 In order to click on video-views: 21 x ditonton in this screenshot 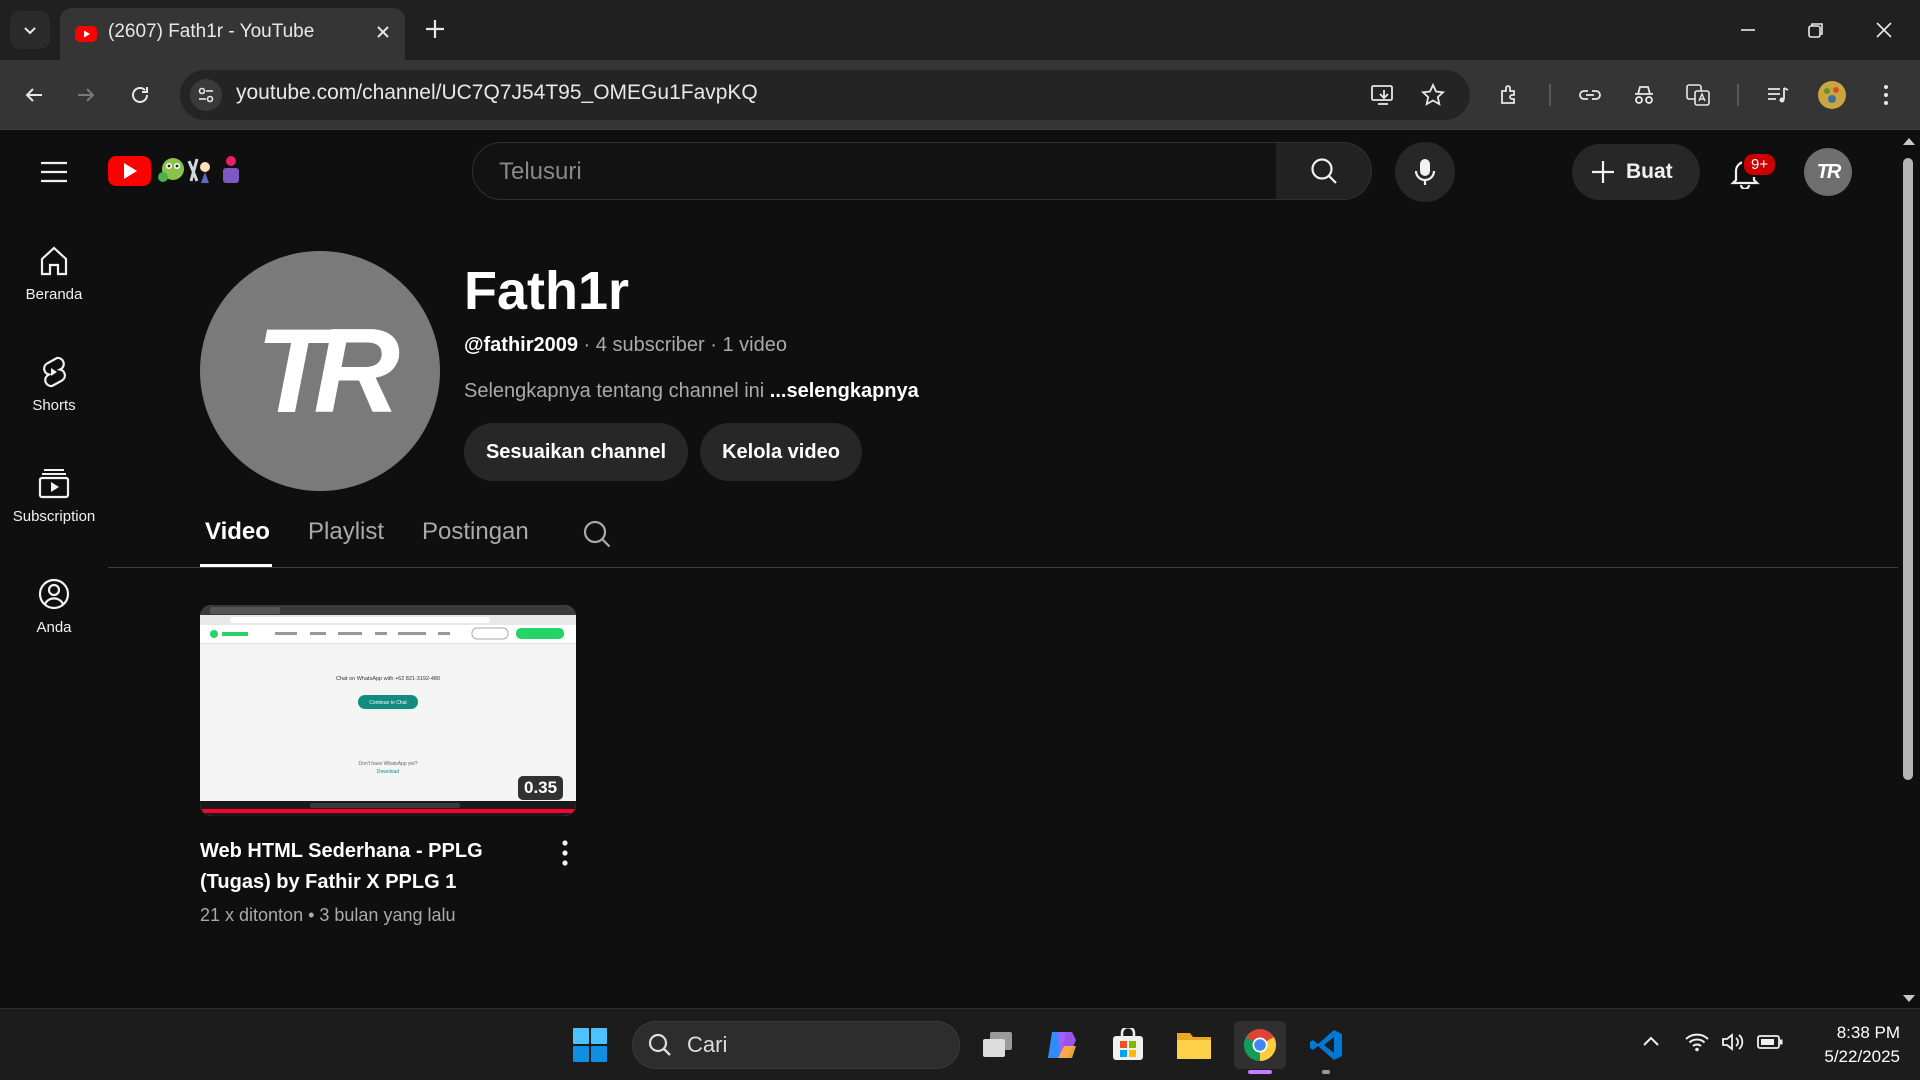, I will do `click(252, 915)`.